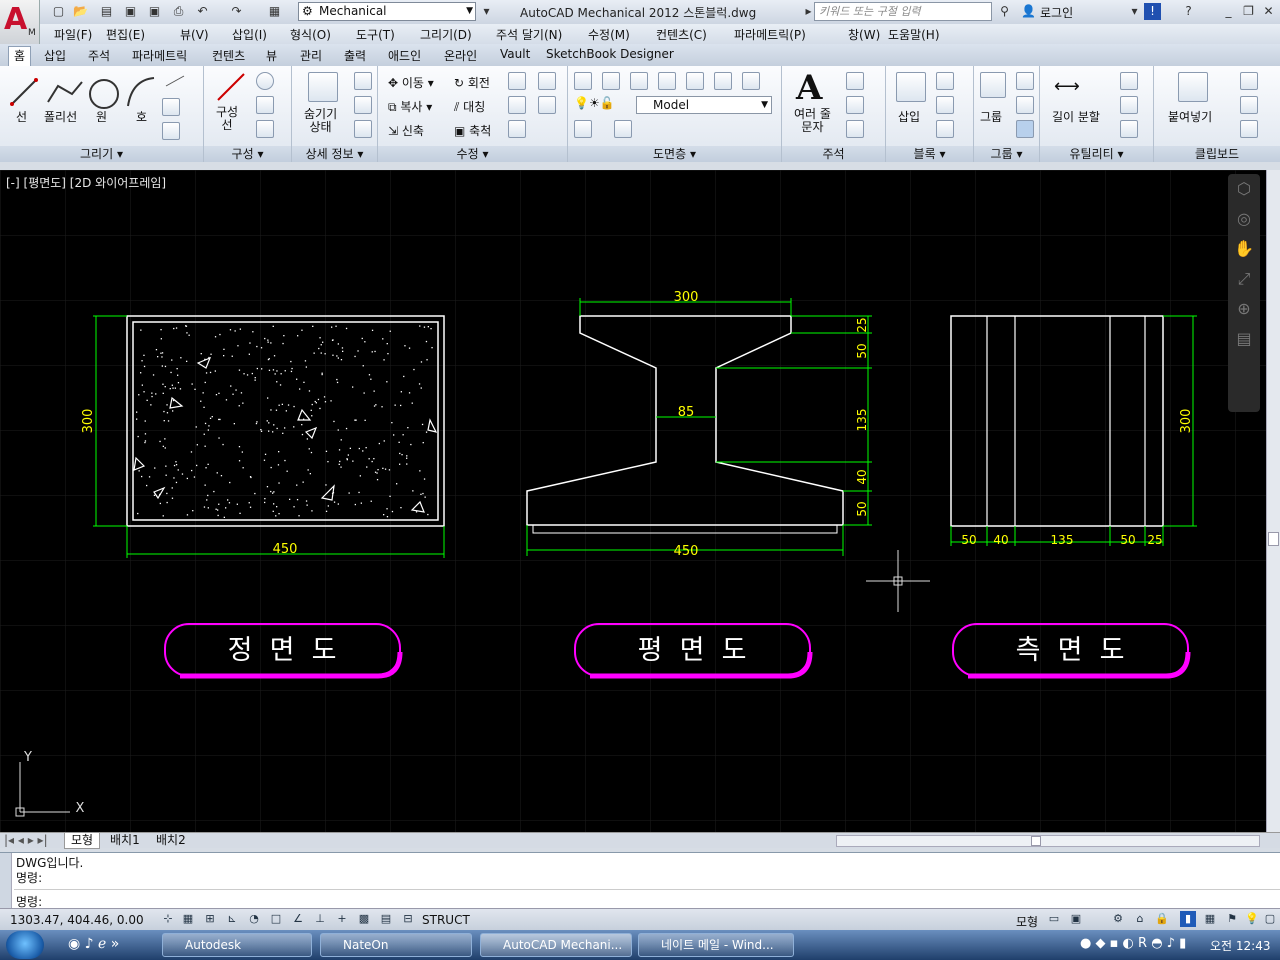 The height and width of the screenshot is (960, 1280). Describe the element at coordinates (1027, 921) in the screenshot. I see `model-space-toggle: 모형` at that location.